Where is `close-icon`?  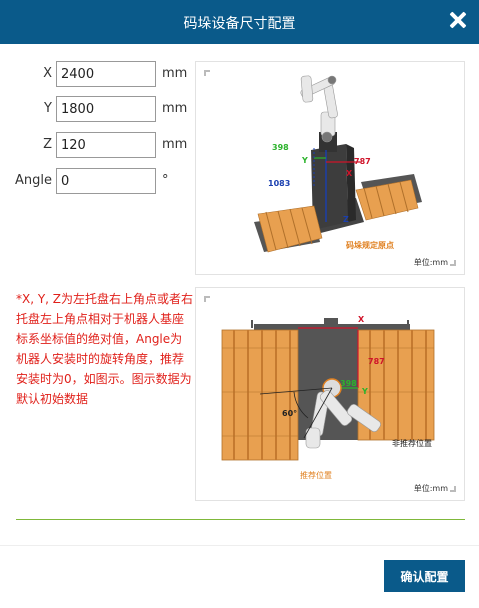
close-icon is located at coordinates (458, 20).